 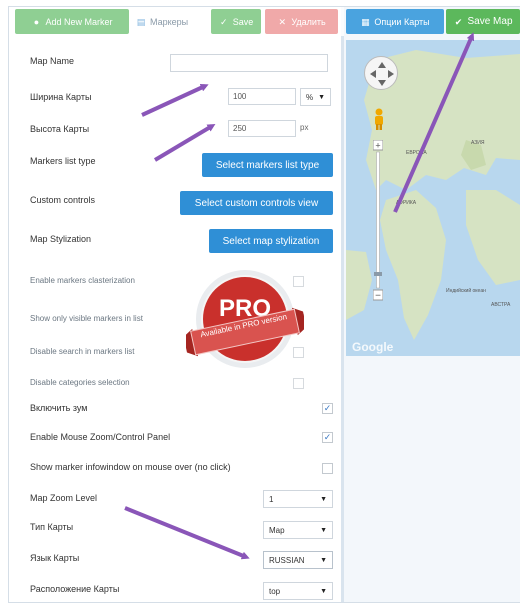 I want to click on map-language-select: RUSSIAN ▼, so click(x=298, y=560).